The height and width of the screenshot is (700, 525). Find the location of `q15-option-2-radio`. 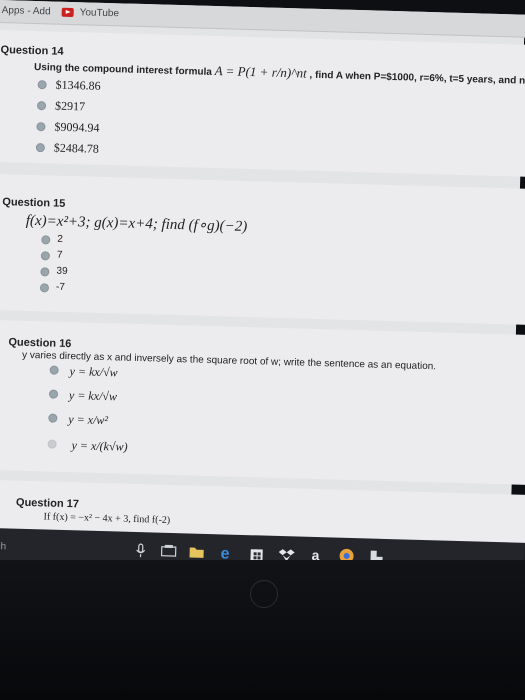

q15-option-2-radio is located at coordinates (45, 256).